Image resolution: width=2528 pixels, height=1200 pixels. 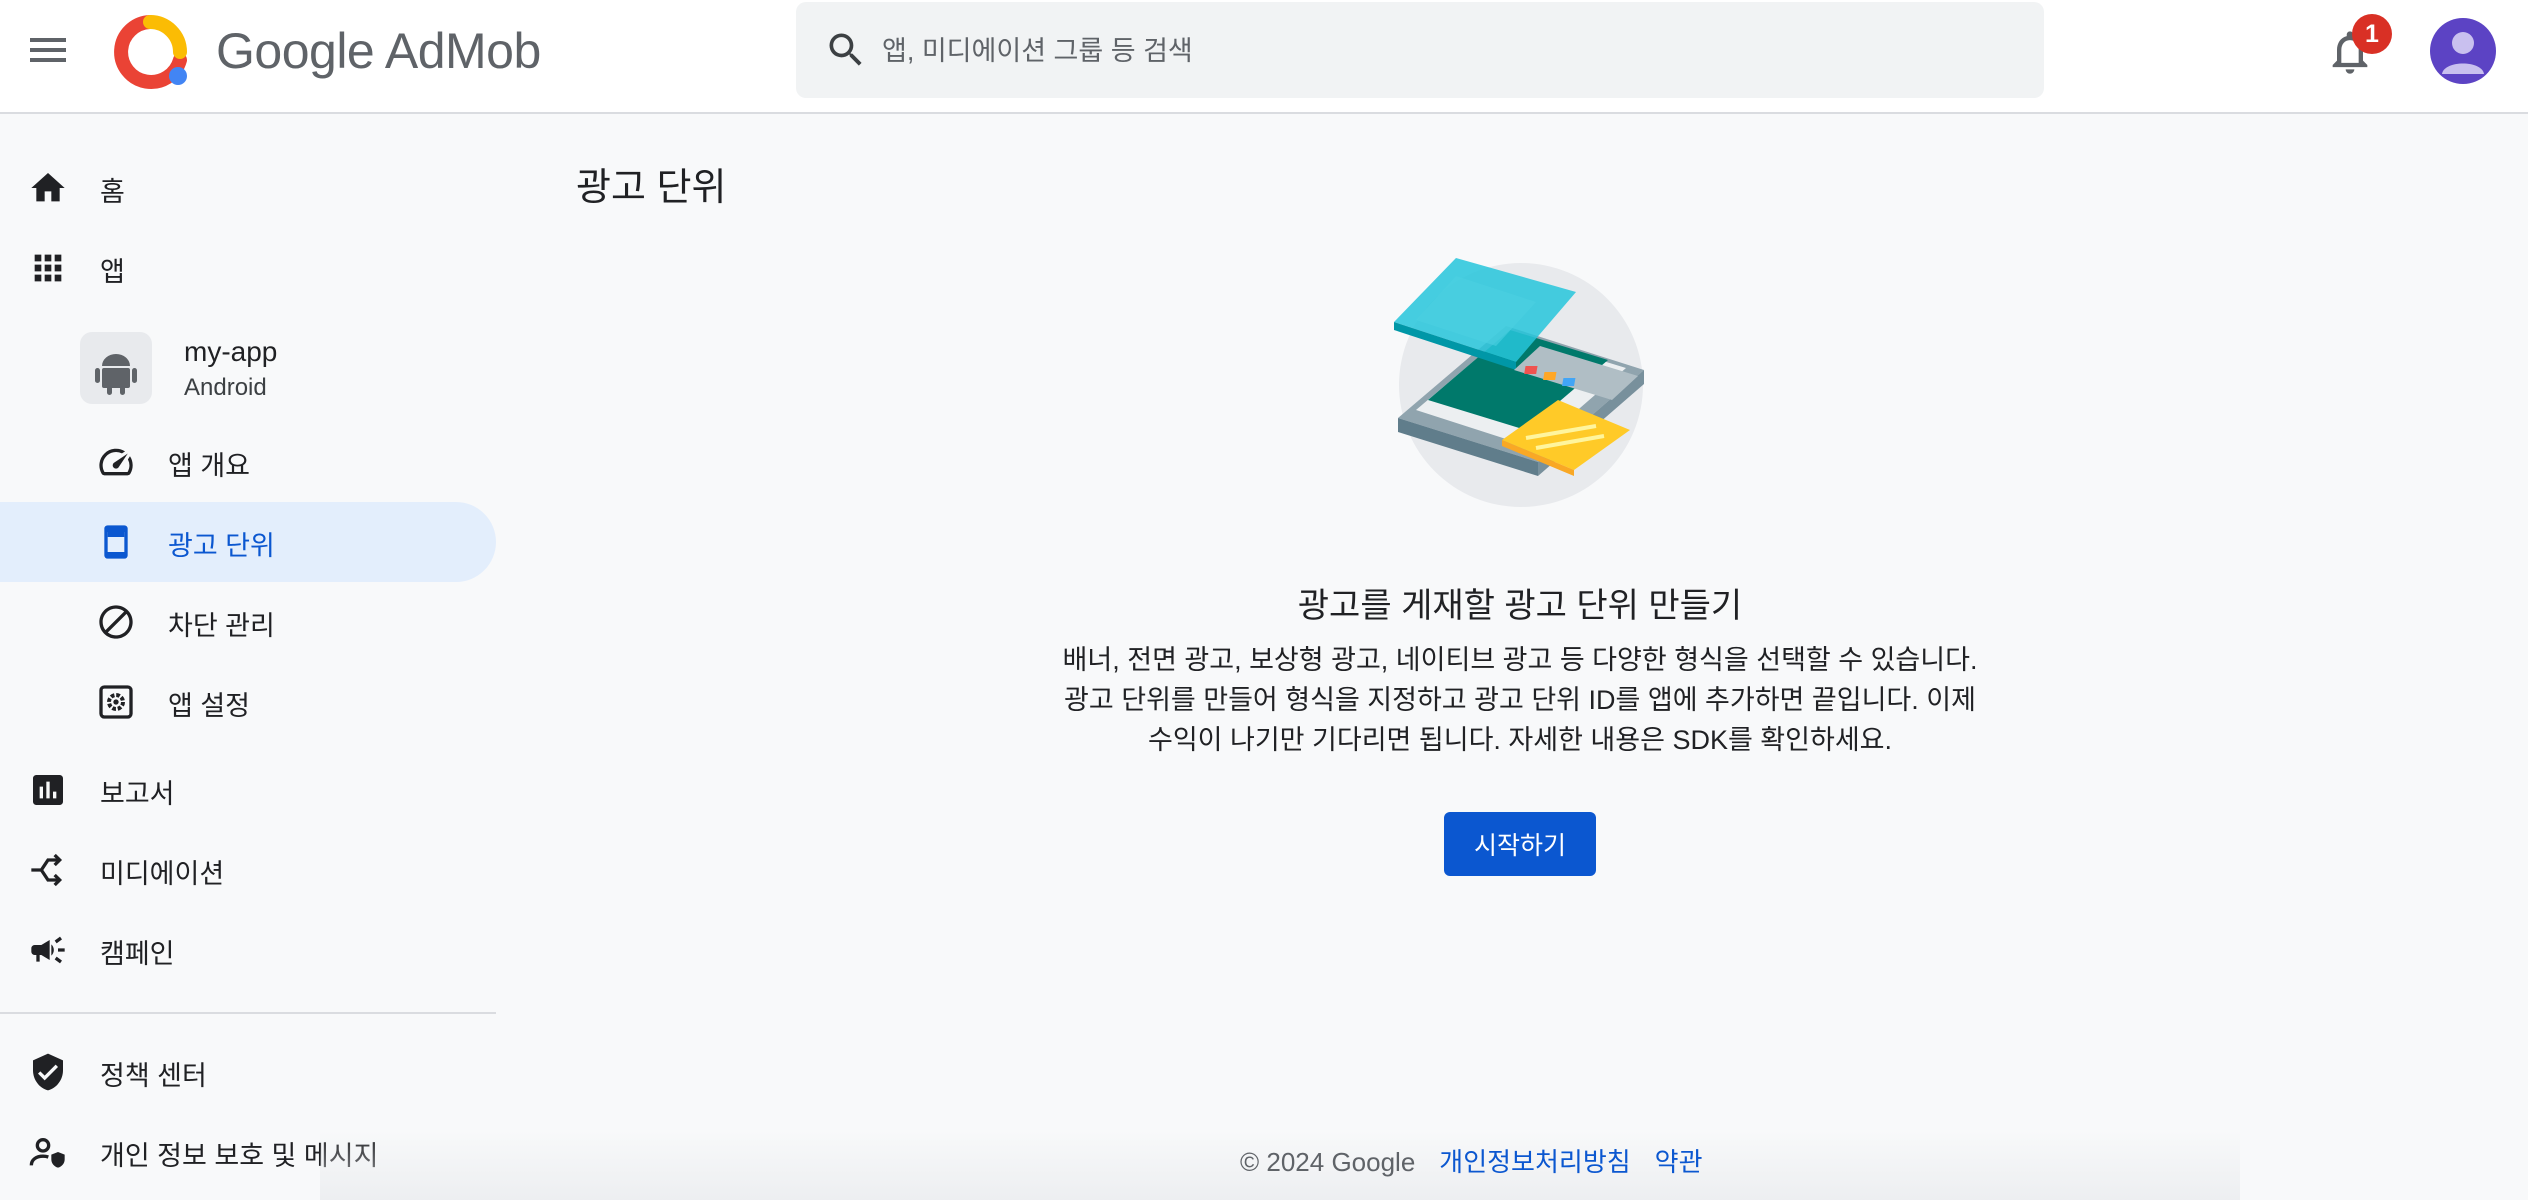 I want to click on sidebar-item-policy-center: 정책 센터, so click(x=248, y=1072).